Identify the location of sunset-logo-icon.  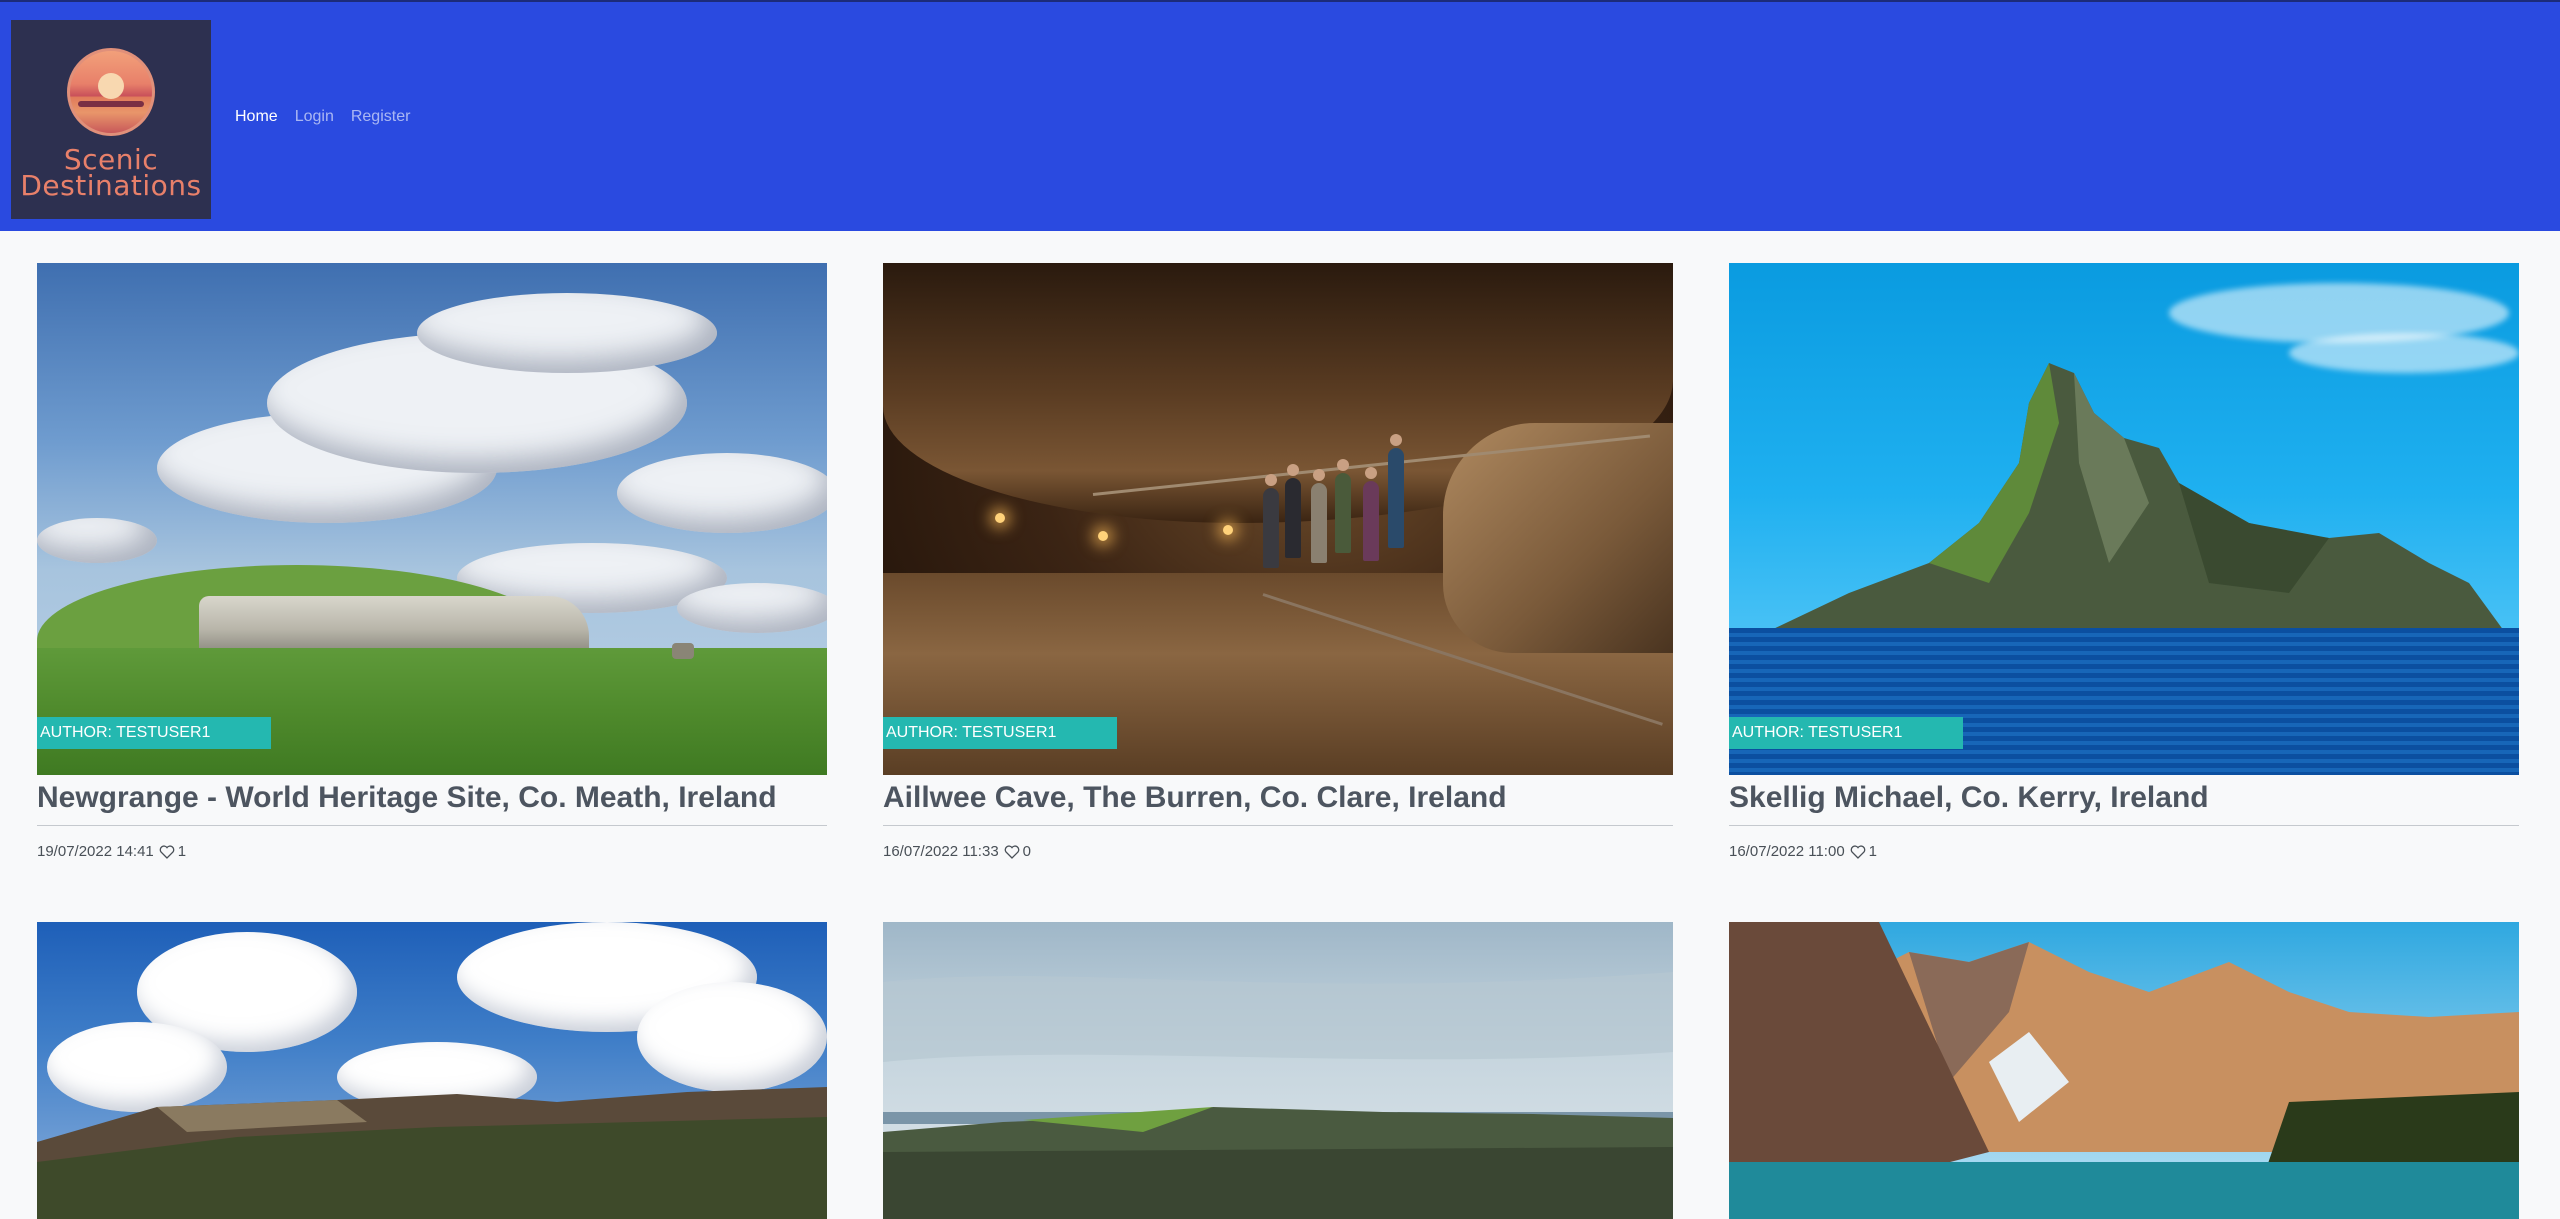
(111, 92).